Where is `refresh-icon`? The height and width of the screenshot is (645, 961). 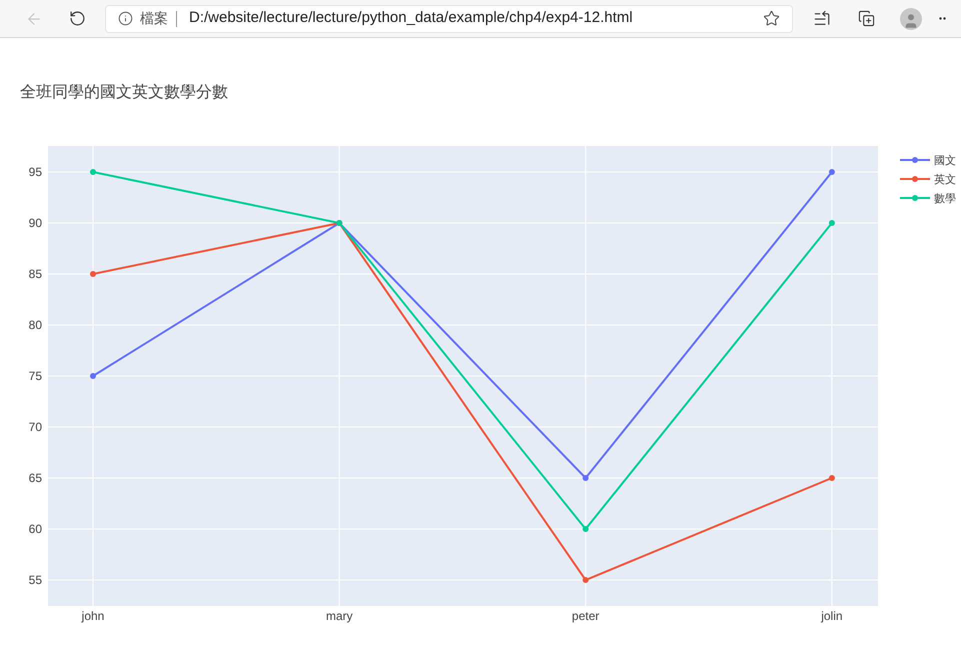
refresh-icon is located at coordinates (77, 18).